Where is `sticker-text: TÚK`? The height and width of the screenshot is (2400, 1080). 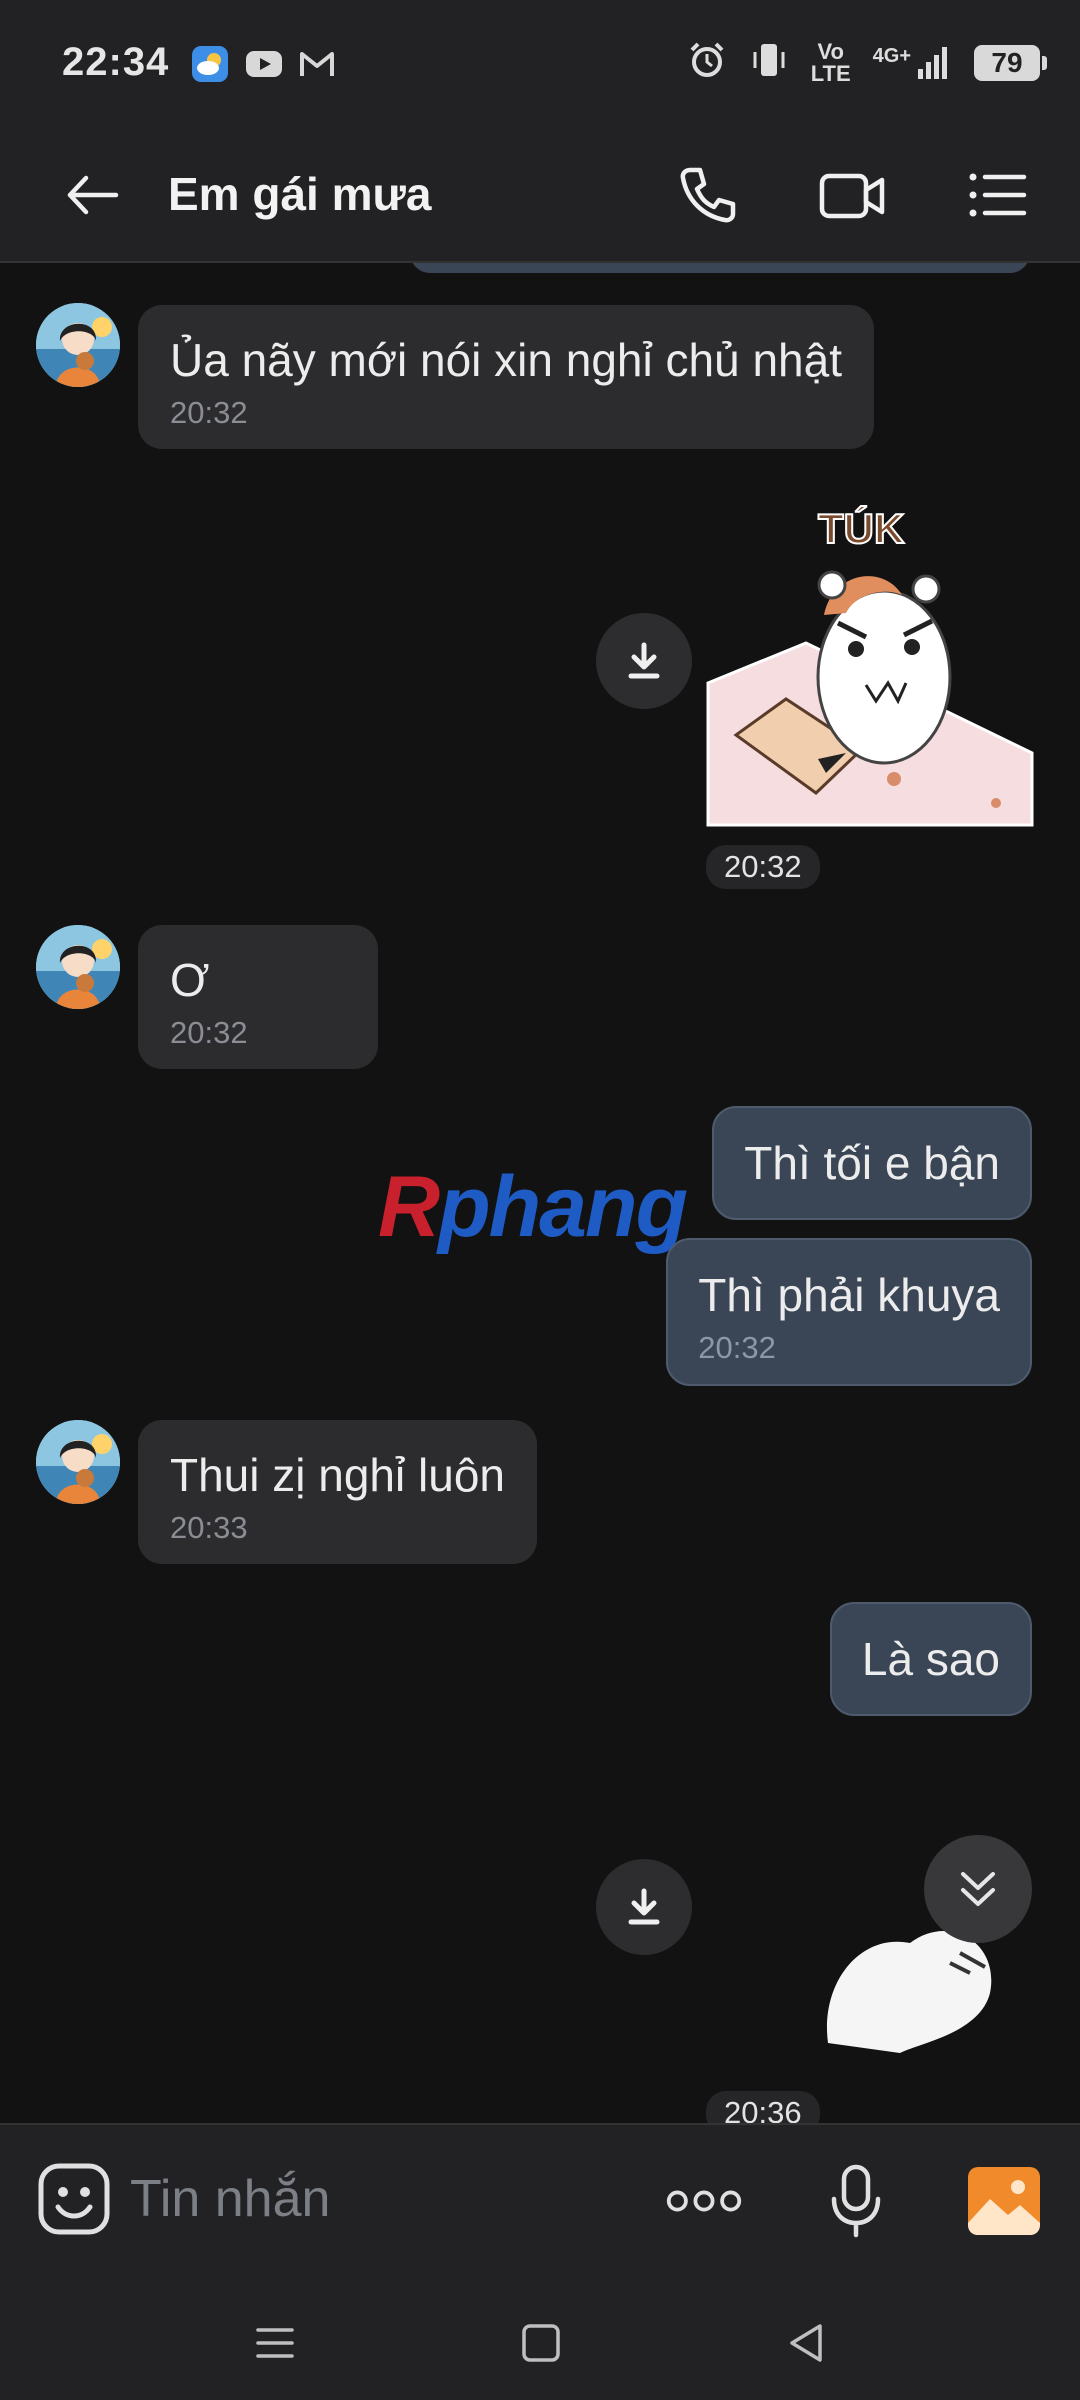
sticker-text: TÚK is located at coordinates (861, 528).